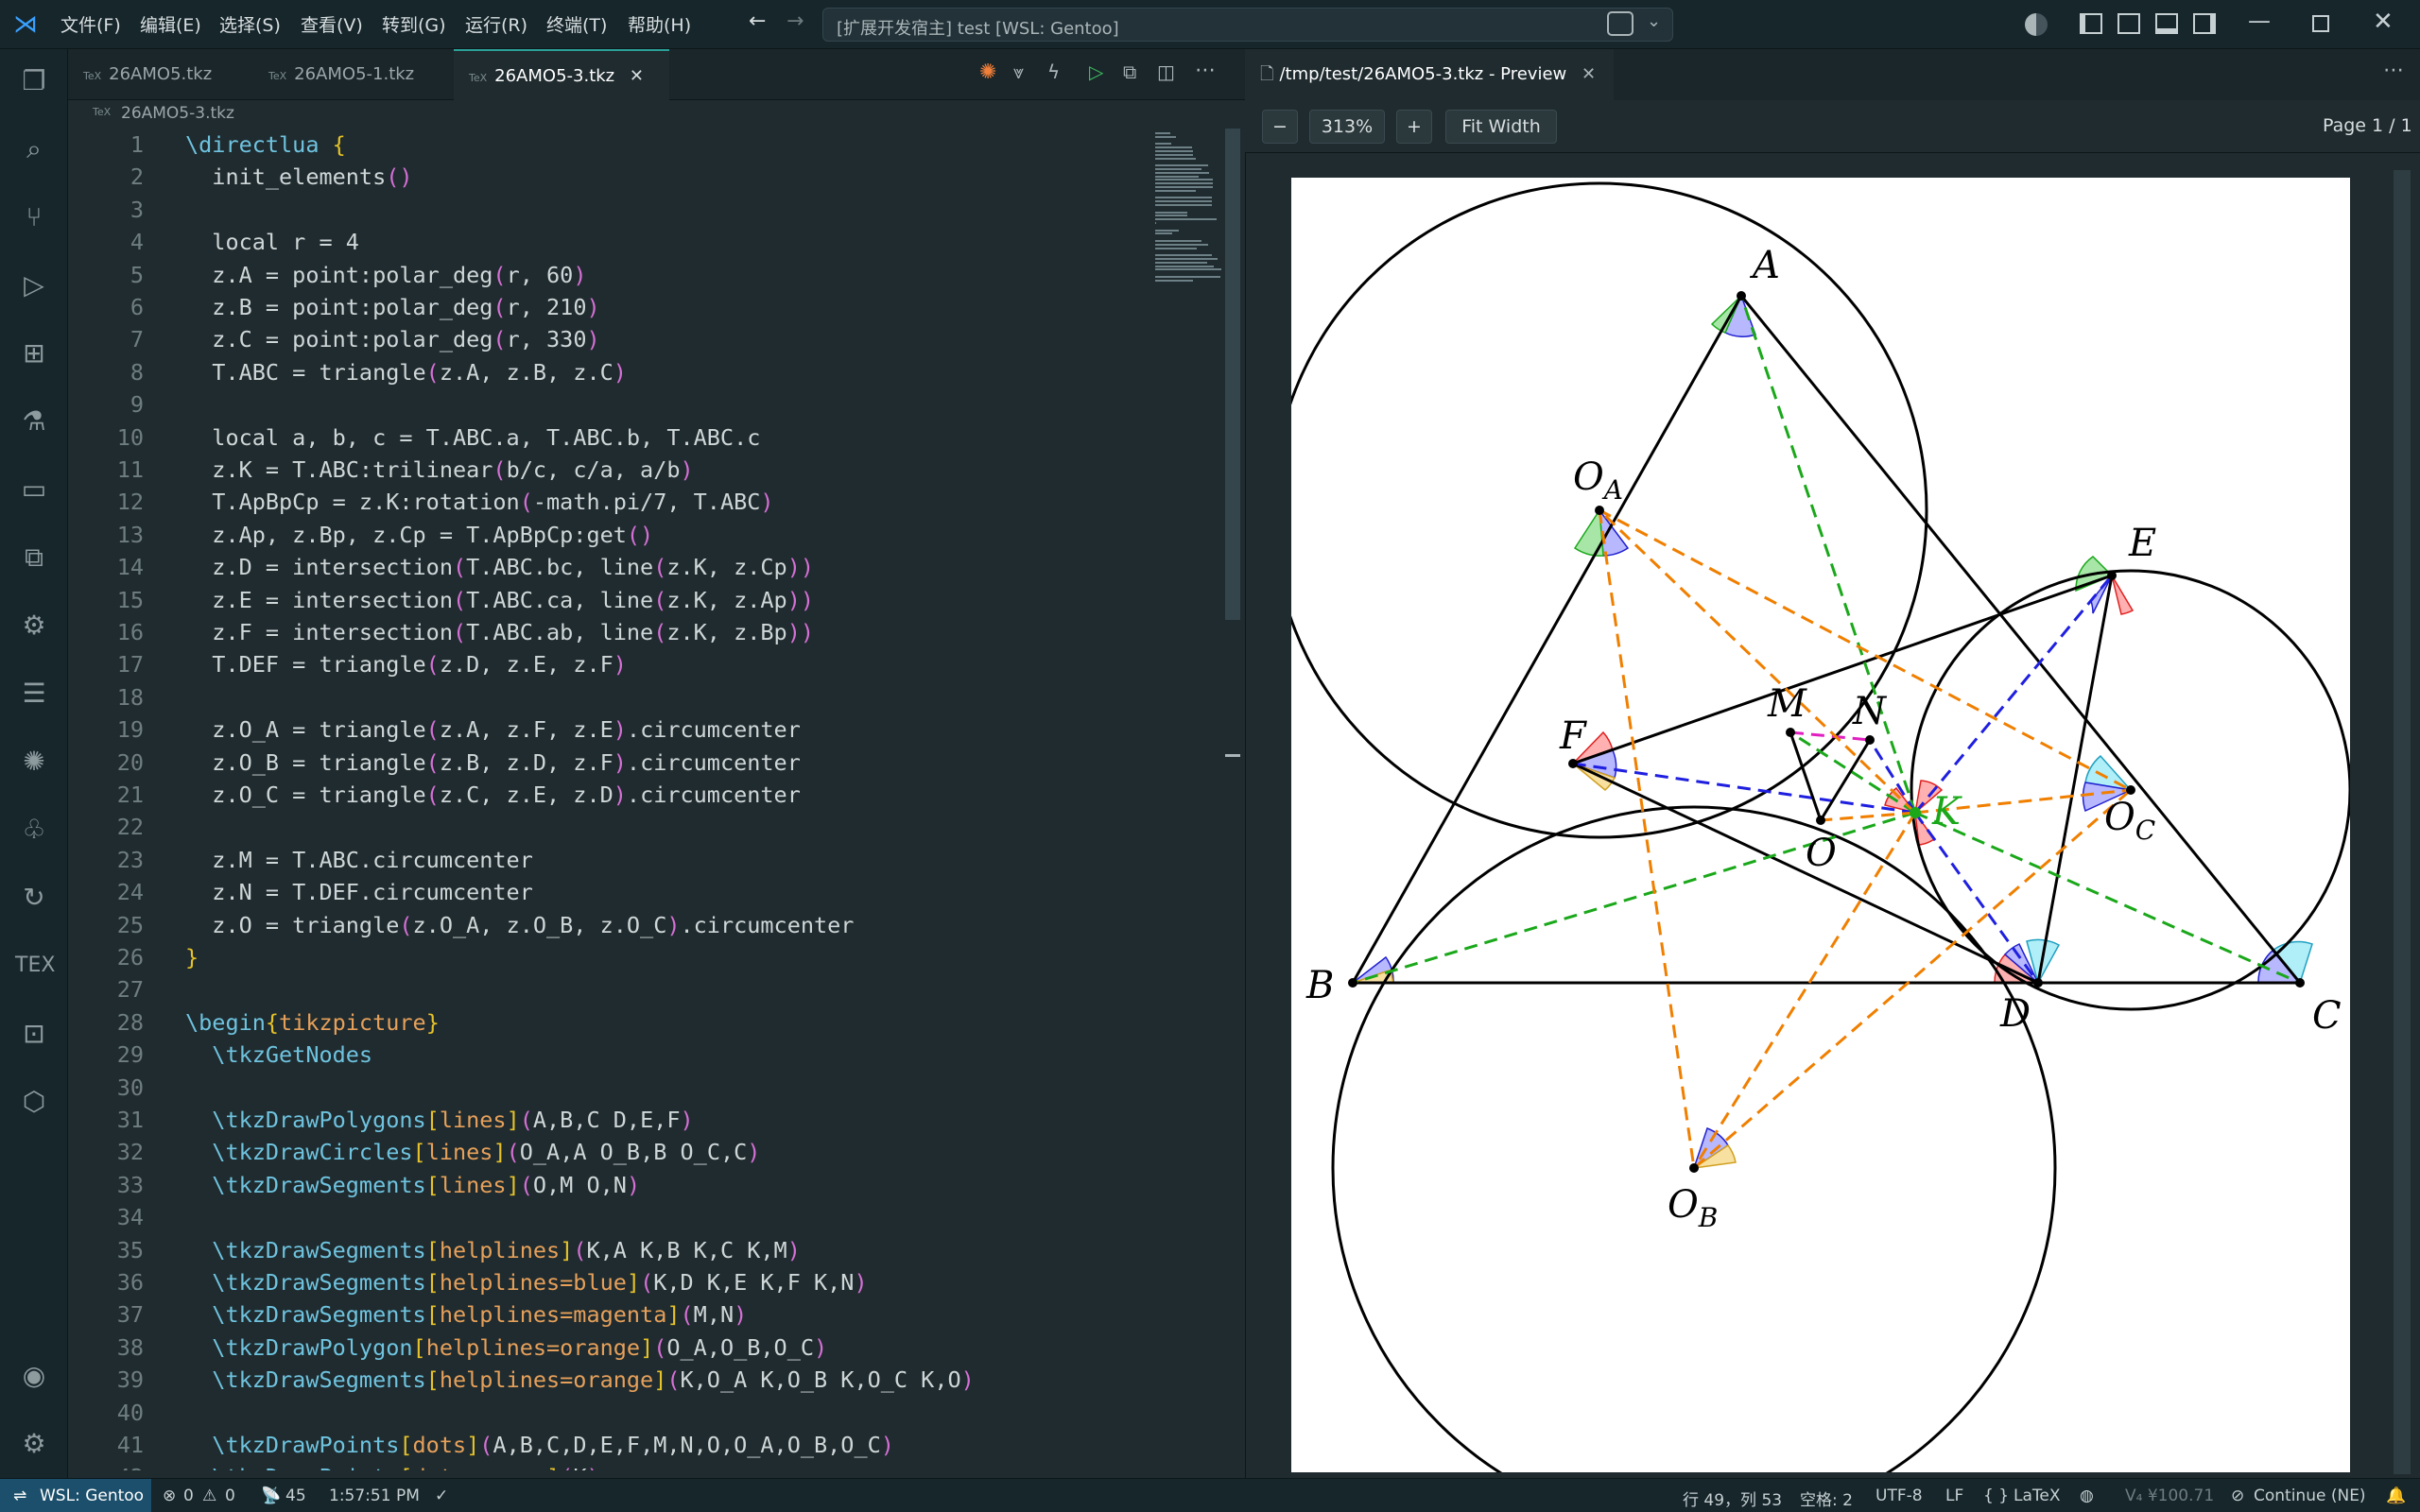 The image size is (2420, 1512). Describe the element at coordinates (300, 895) in the screenshot. I see `code-line: 24 z.N = T.DEF.circumcenter` at that location.